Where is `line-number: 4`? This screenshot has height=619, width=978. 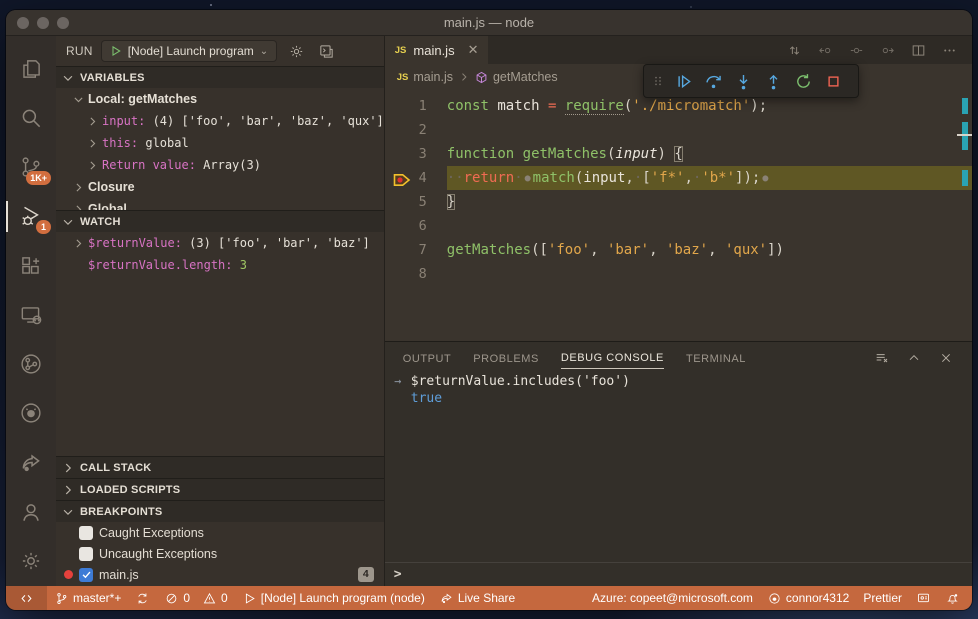
line-number: 4 is located at coordinates (416, 178).